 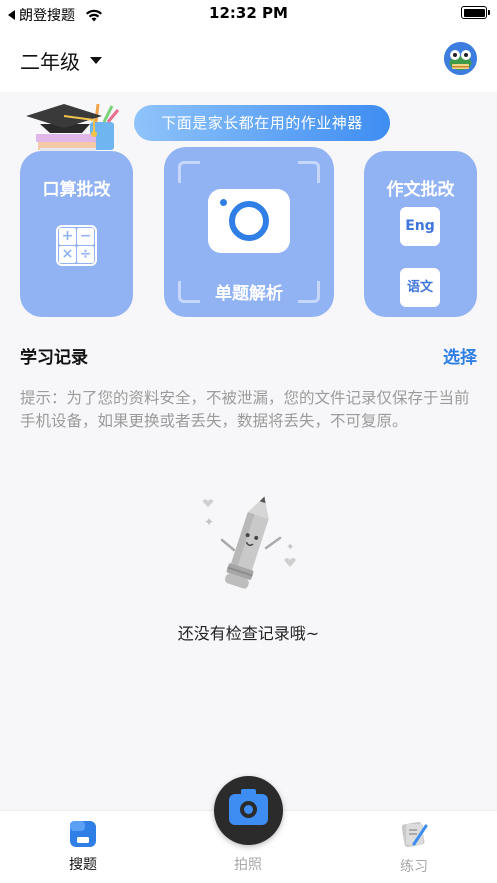 I want to click on tab-search: 搜题, so click(x=83, y=847).